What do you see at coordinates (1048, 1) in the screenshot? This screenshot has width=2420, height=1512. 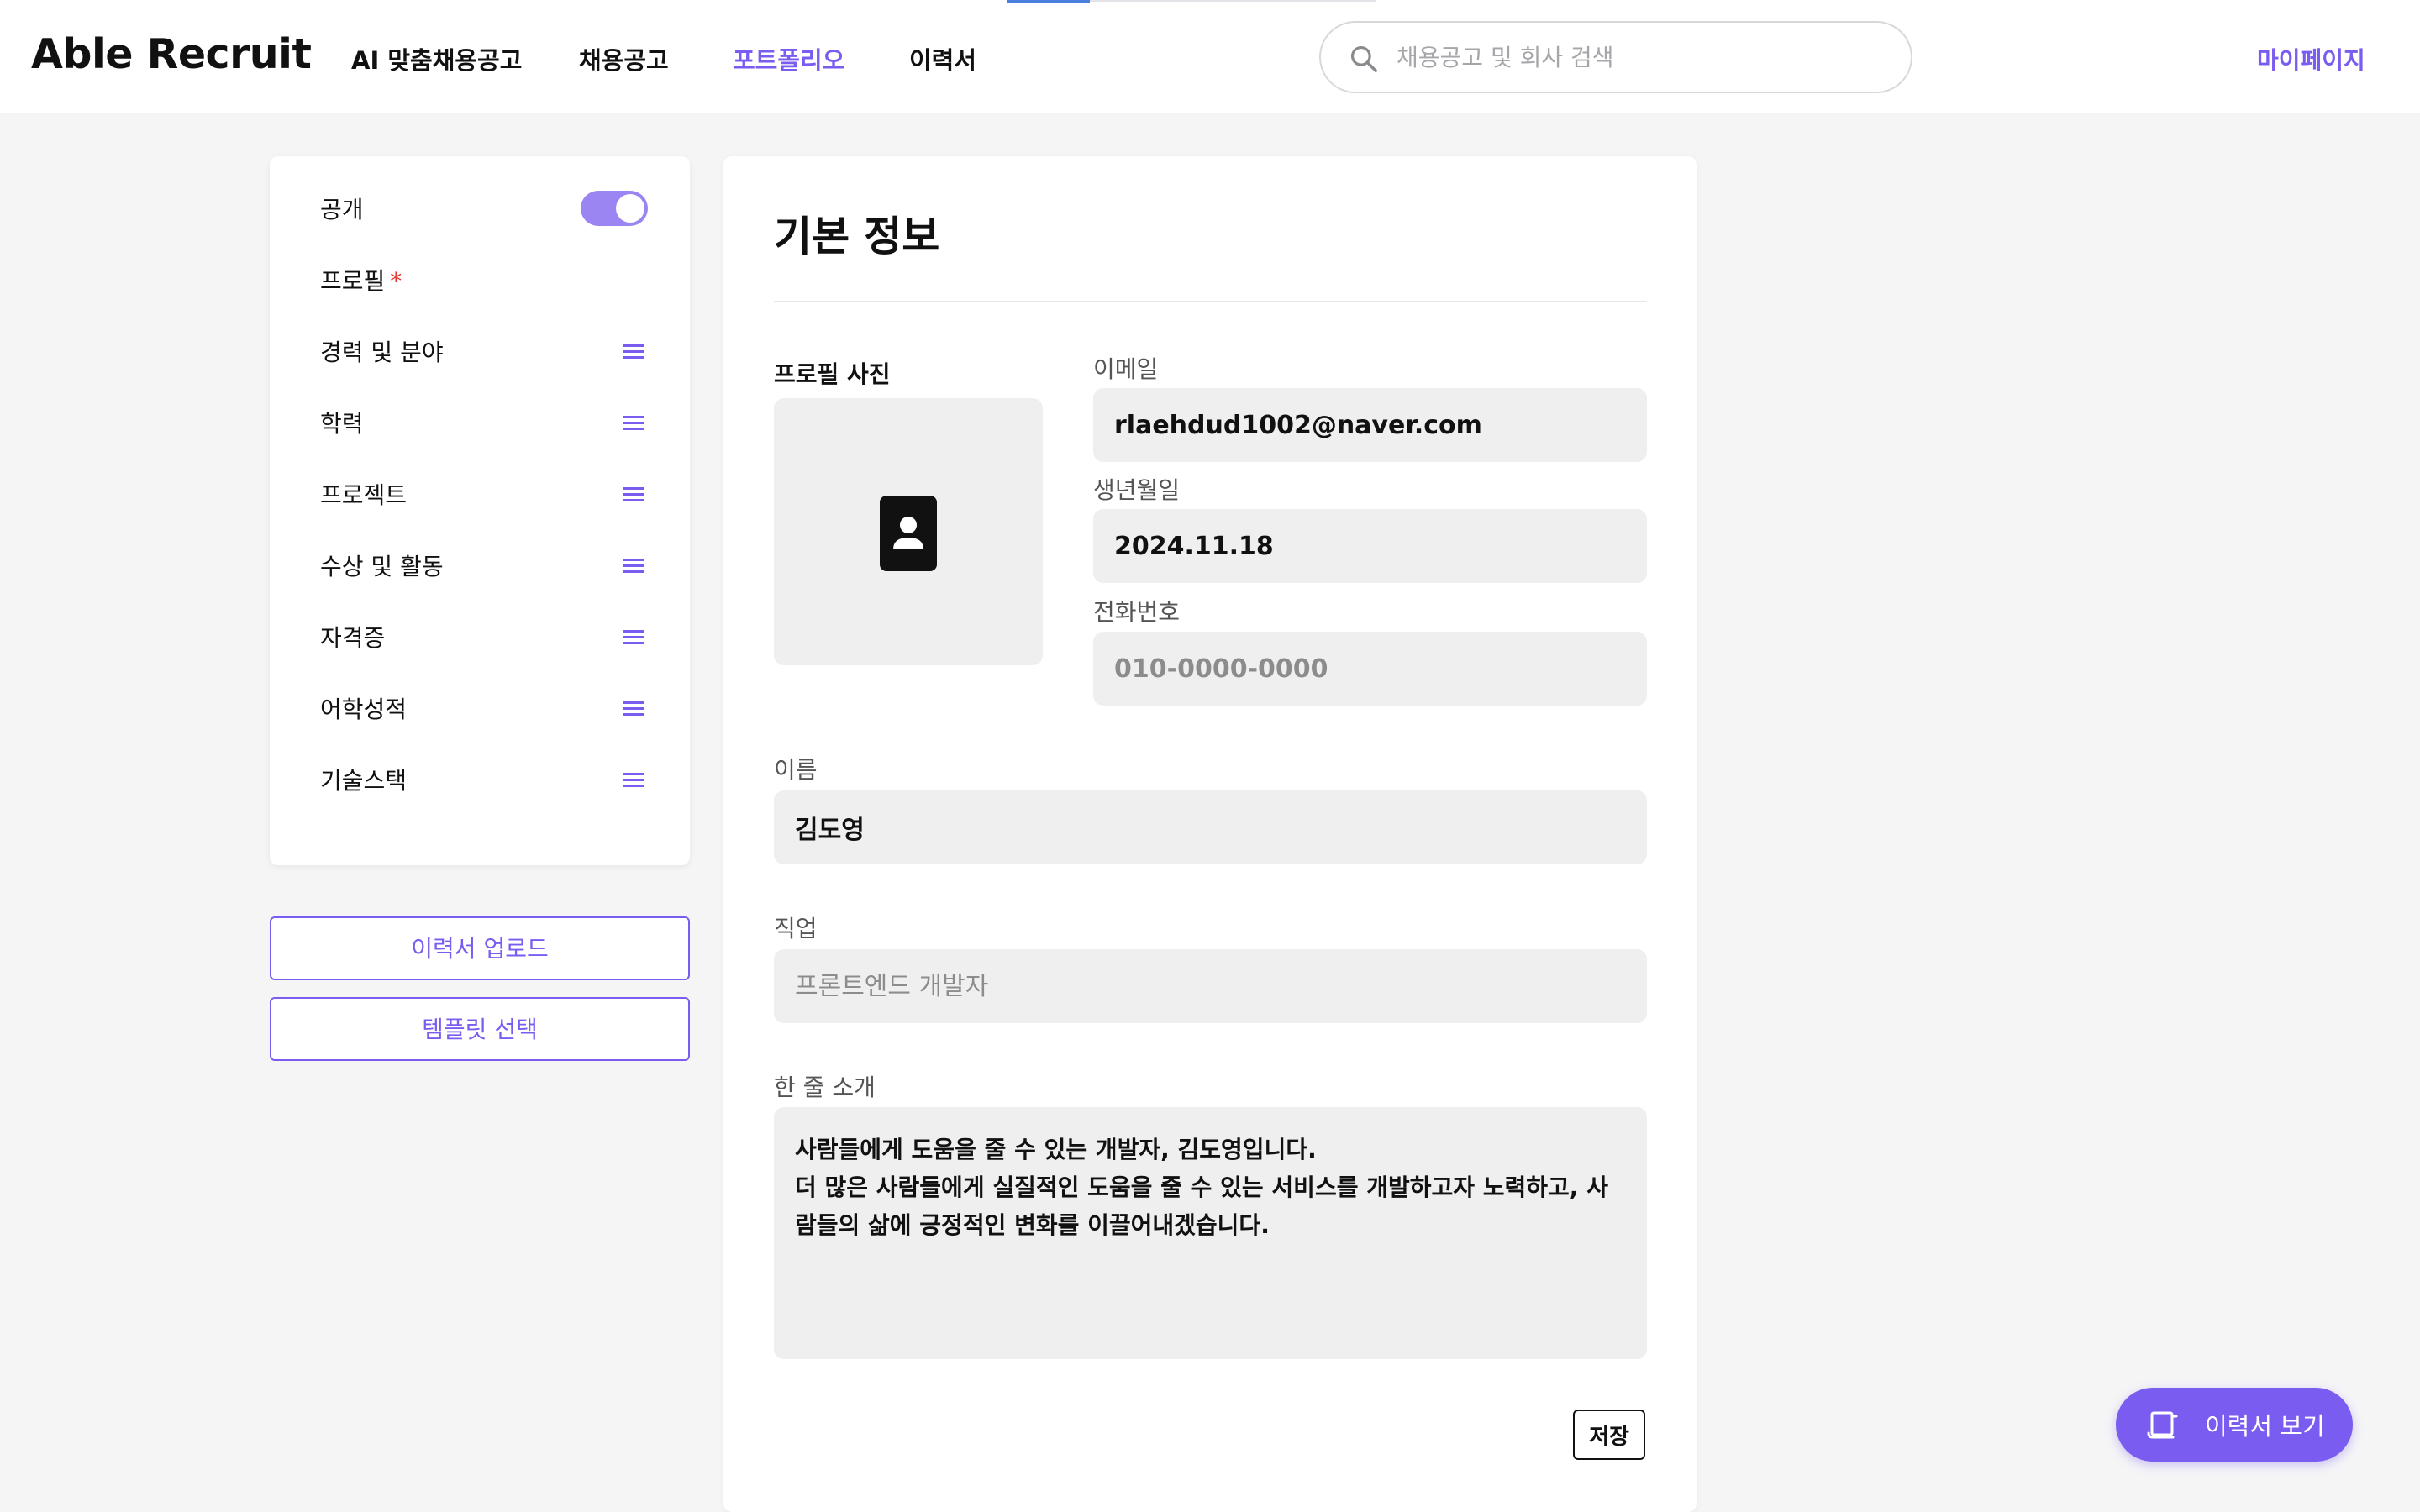 I see `loading-progress-bar` at bounding box center [1048, 1].